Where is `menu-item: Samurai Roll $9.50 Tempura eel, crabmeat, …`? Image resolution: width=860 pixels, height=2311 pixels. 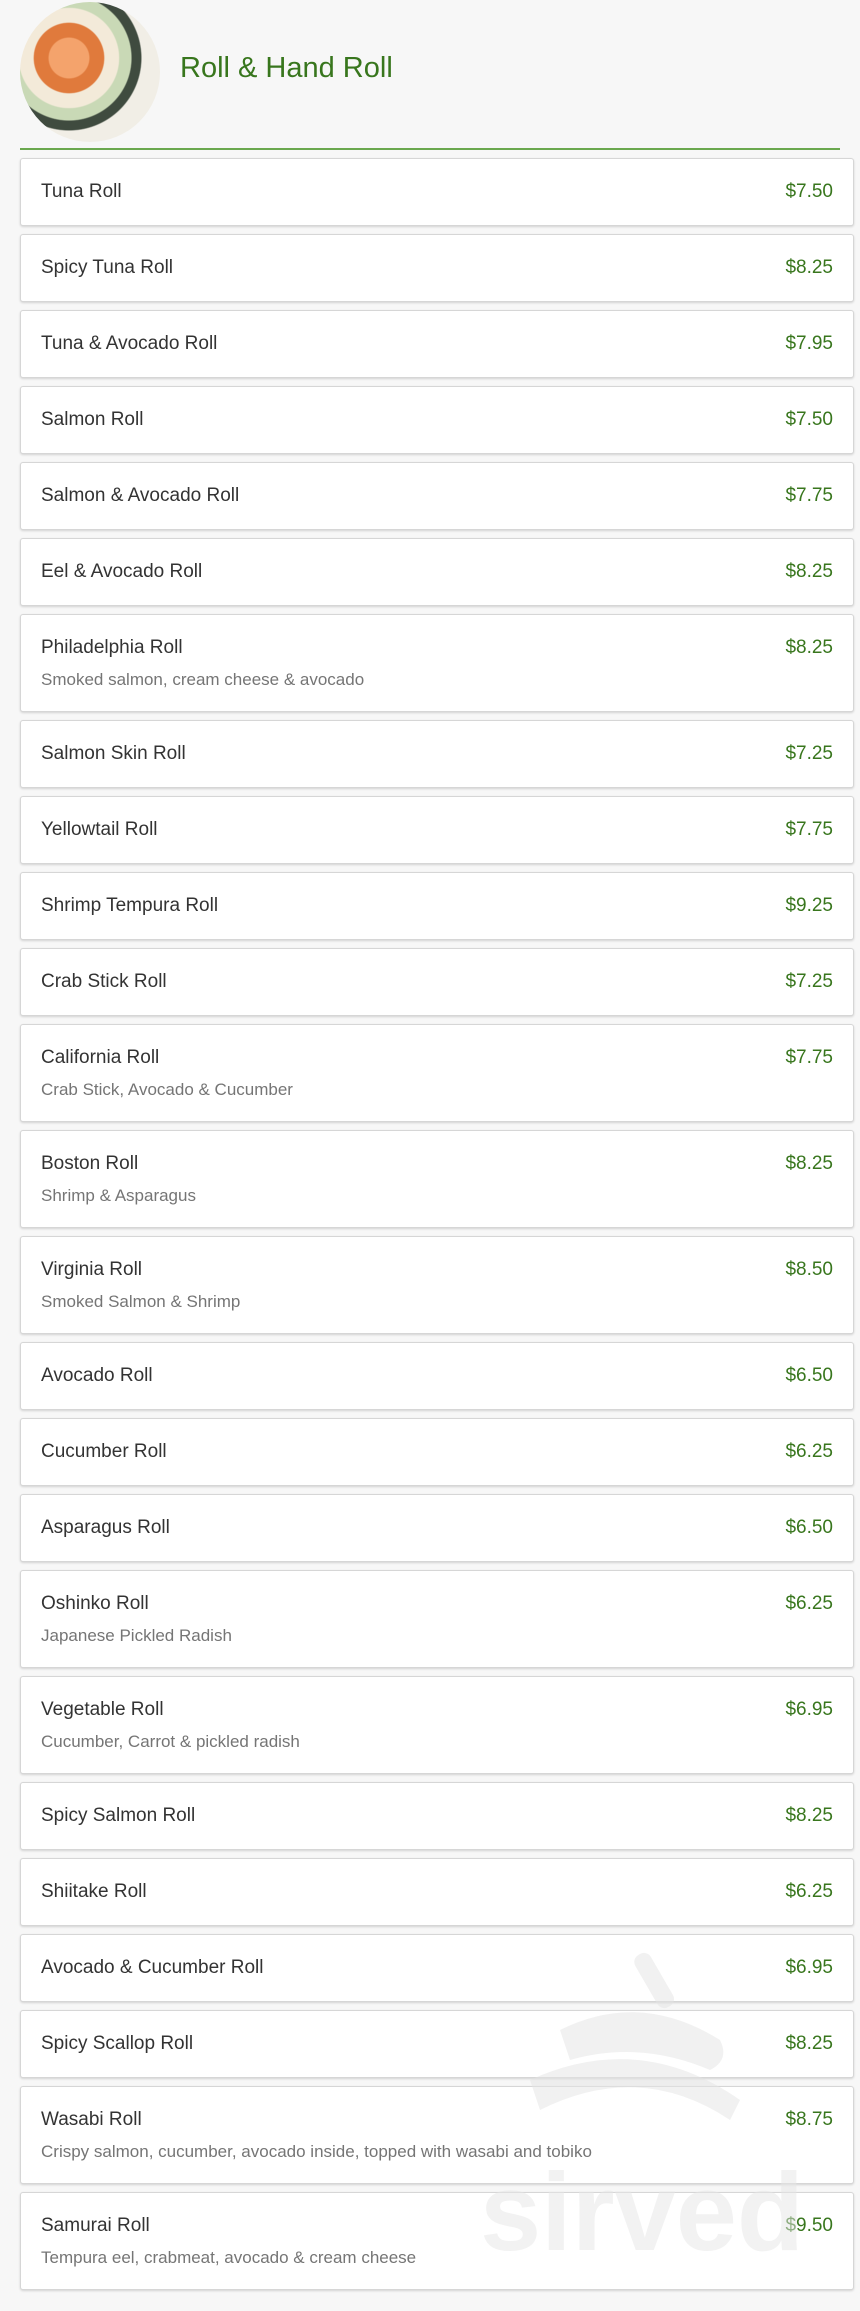
menu-item: Samurai Roll $9.50 Tempura eel, crabmeat, … is located at coordinates (437, 2241).